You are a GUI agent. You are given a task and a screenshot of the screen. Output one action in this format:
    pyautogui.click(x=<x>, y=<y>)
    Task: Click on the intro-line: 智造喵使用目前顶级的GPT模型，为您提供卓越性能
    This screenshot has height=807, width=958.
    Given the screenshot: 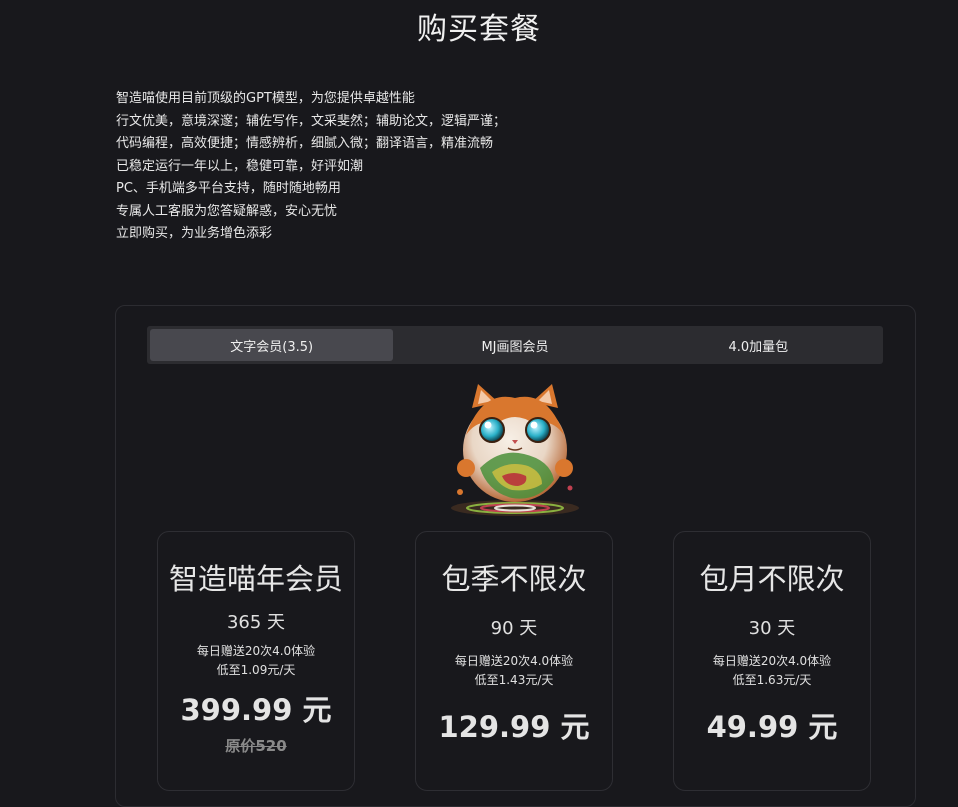 What is the action you would take?
    pyautogui.click(x=265, y=98)
    